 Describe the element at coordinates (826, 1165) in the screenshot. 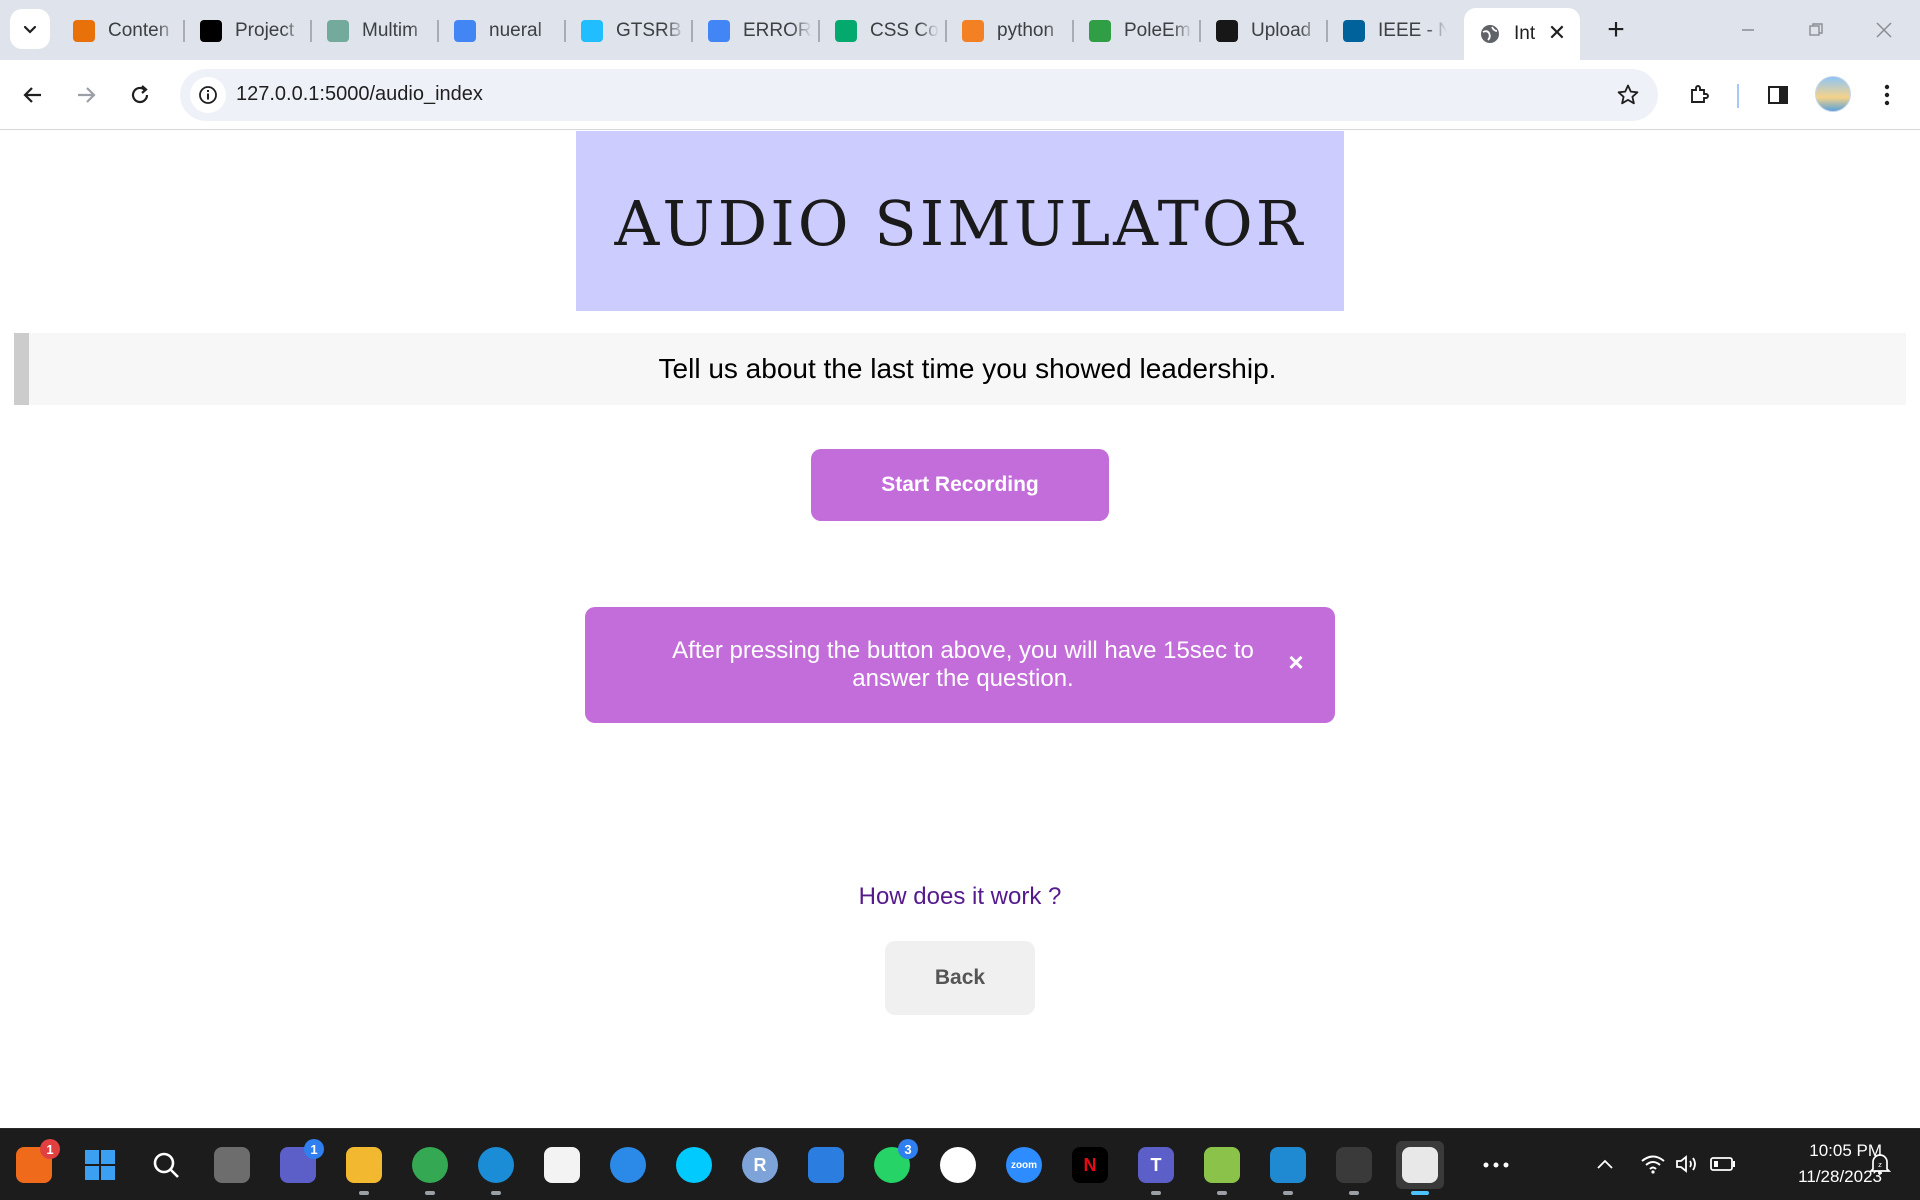

I see `mail-taskbar-button` at that location.